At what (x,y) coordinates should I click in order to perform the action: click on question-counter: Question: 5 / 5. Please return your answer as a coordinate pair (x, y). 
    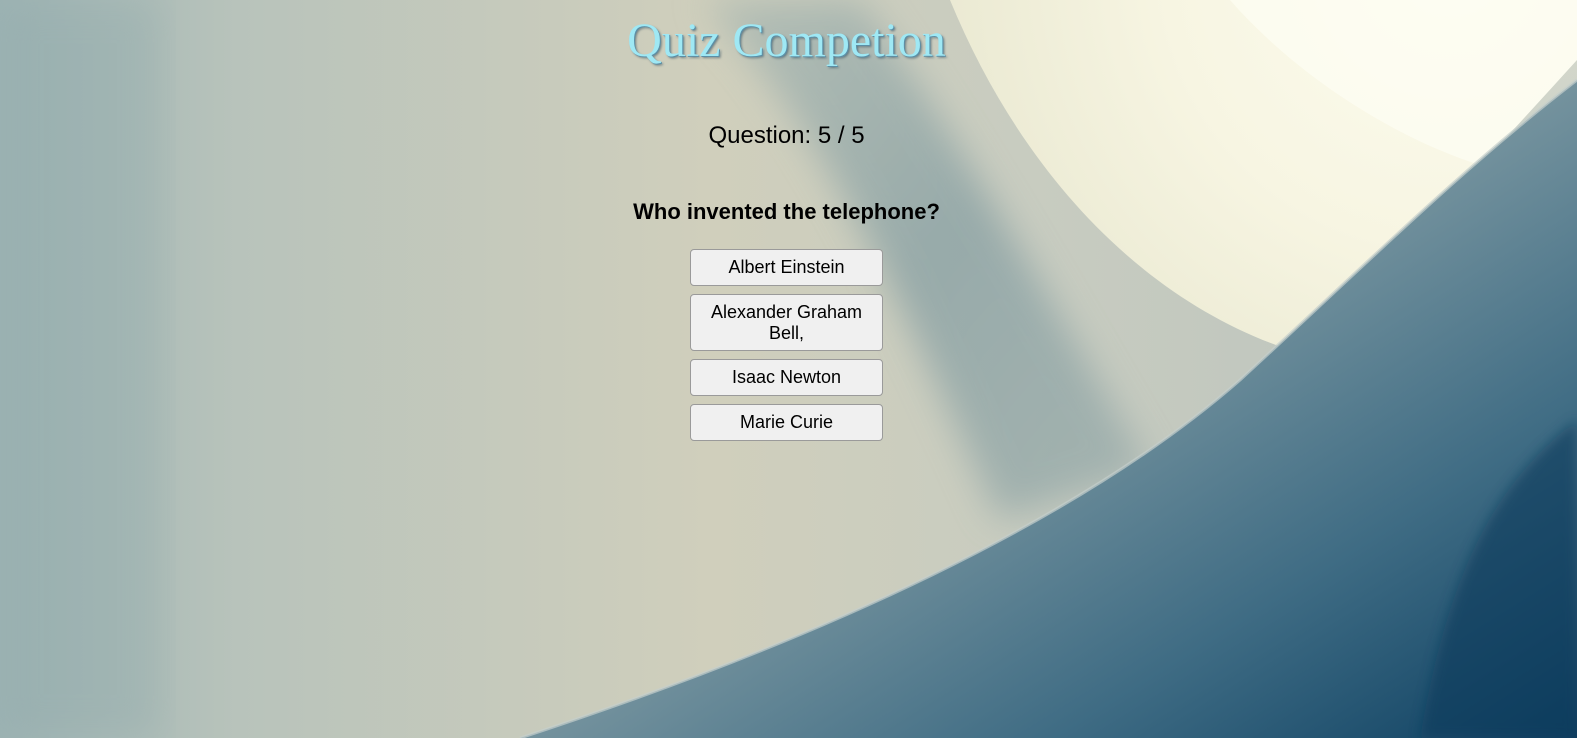
    Looking at the image, I should click on (786, 135).